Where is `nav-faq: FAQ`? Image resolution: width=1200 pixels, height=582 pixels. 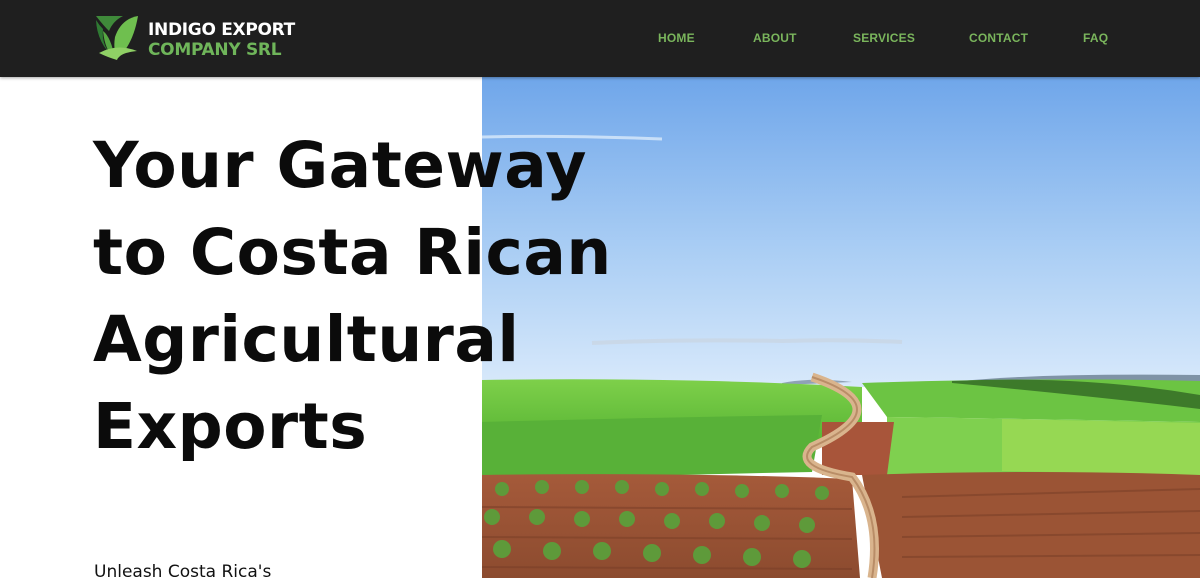 nav-faq: FAQ is located at coordinates (1095, 38).